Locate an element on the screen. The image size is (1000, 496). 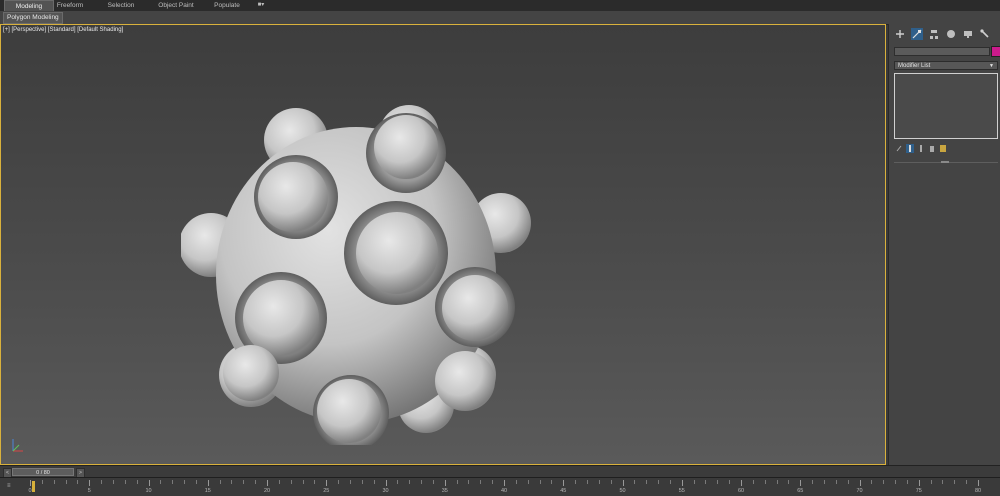
pin-stack-icon is located at coordinates (899, 148).